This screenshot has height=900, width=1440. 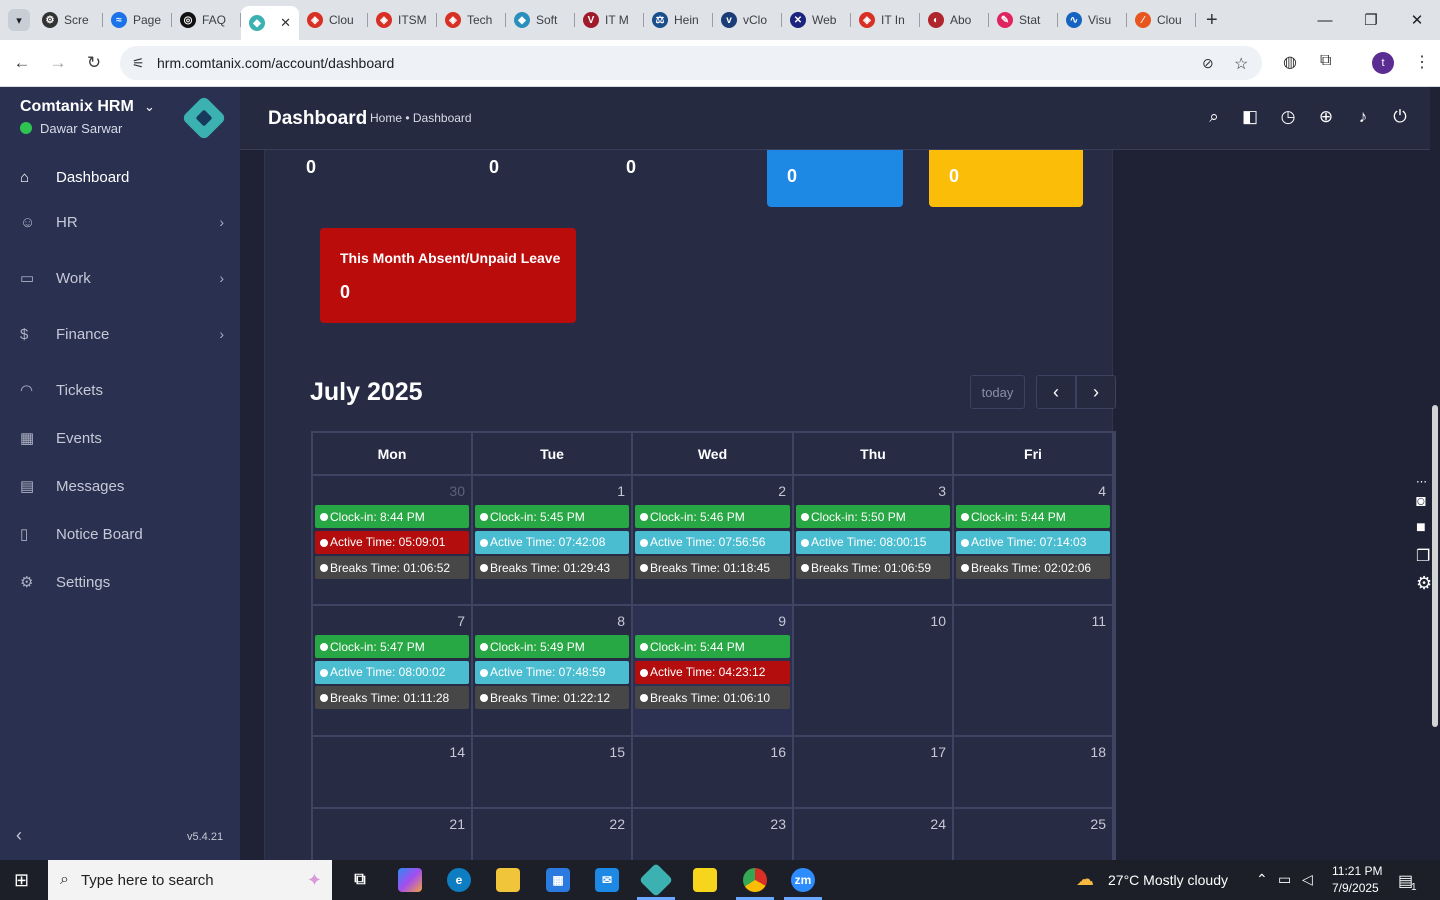 What do you see at coordinates (471, 20) in the screenshot?
I see `browser-tab: ◈ Tech` at bounding box center [471, 20].